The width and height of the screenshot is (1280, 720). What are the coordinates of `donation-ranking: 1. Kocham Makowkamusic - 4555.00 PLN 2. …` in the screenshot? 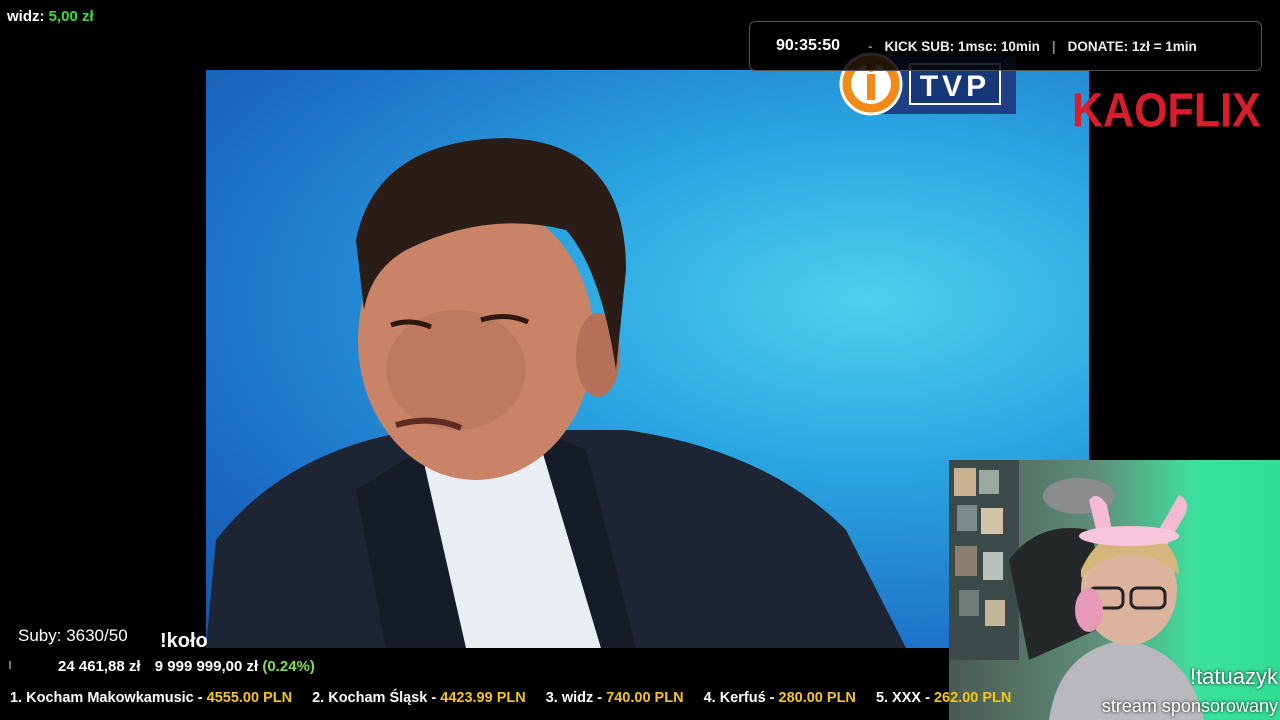 It's located at (535, 698).